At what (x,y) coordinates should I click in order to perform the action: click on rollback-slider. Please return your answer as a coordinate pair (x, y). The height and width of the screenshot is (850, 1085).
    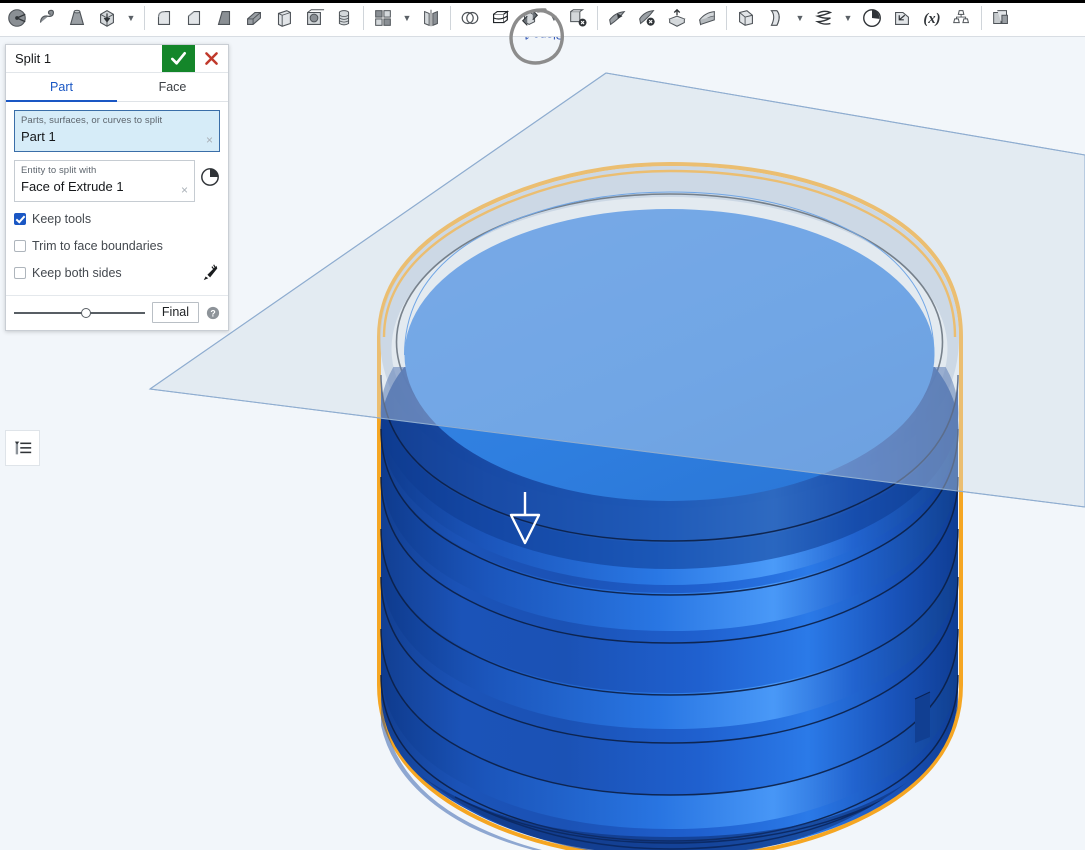
    Looking at the image, I should click on (79, 313).